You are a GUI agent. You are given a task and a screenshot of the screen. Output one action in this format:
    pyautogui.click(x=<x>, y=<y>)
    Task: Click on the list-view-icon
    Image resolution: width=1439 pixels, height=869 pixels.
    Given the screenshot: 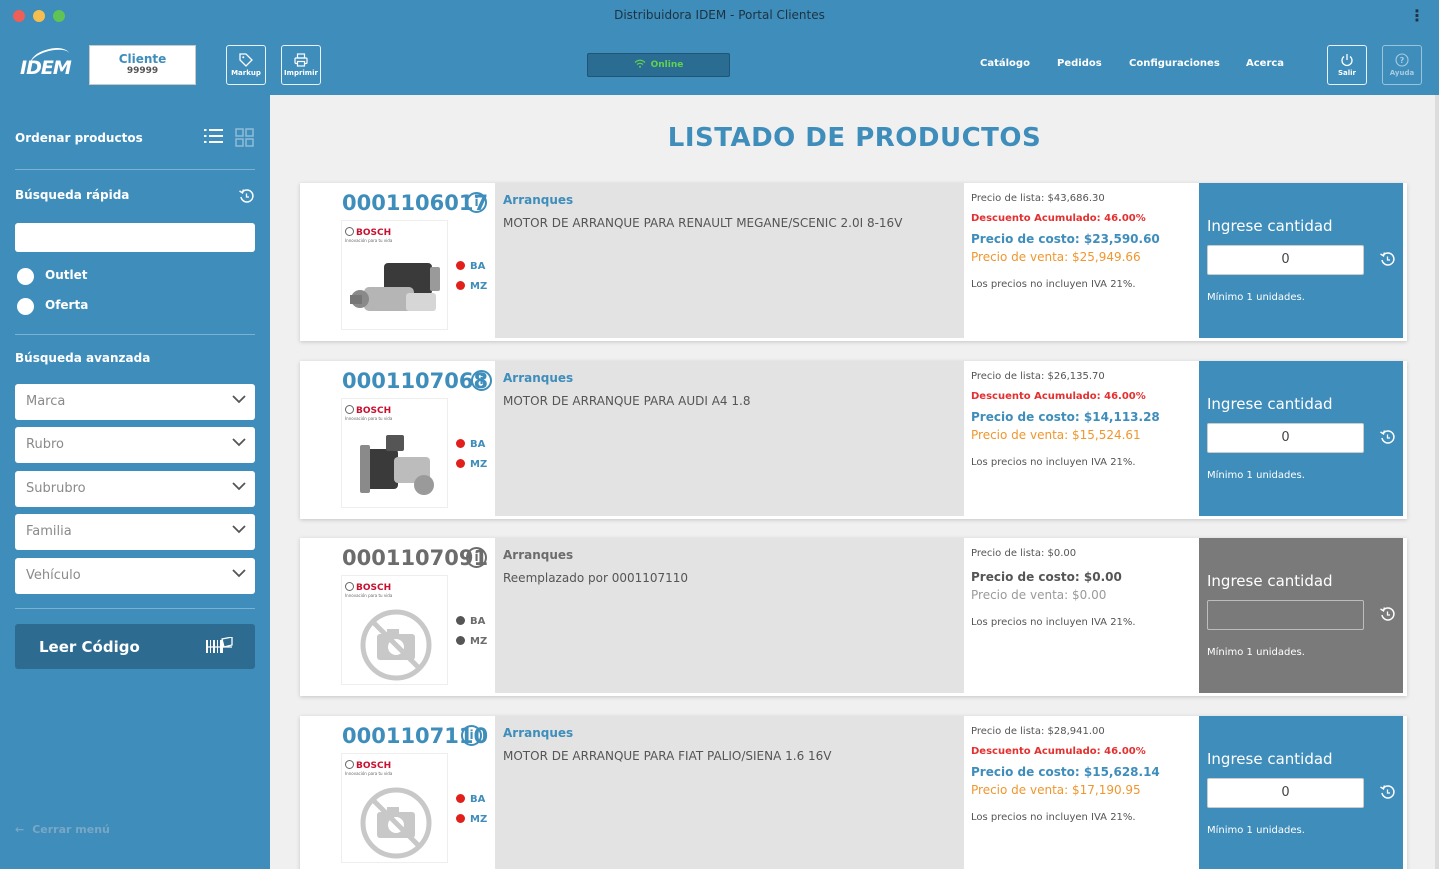 What is the action you would take?
    pyautogui.click(x=213, y=136)
    